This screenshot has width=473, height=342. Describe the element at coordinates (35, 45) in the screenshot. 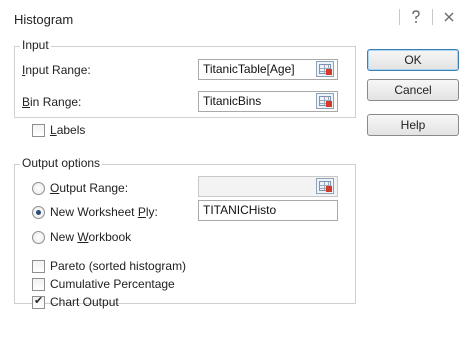

I see `input-group-label: Input` at that location.